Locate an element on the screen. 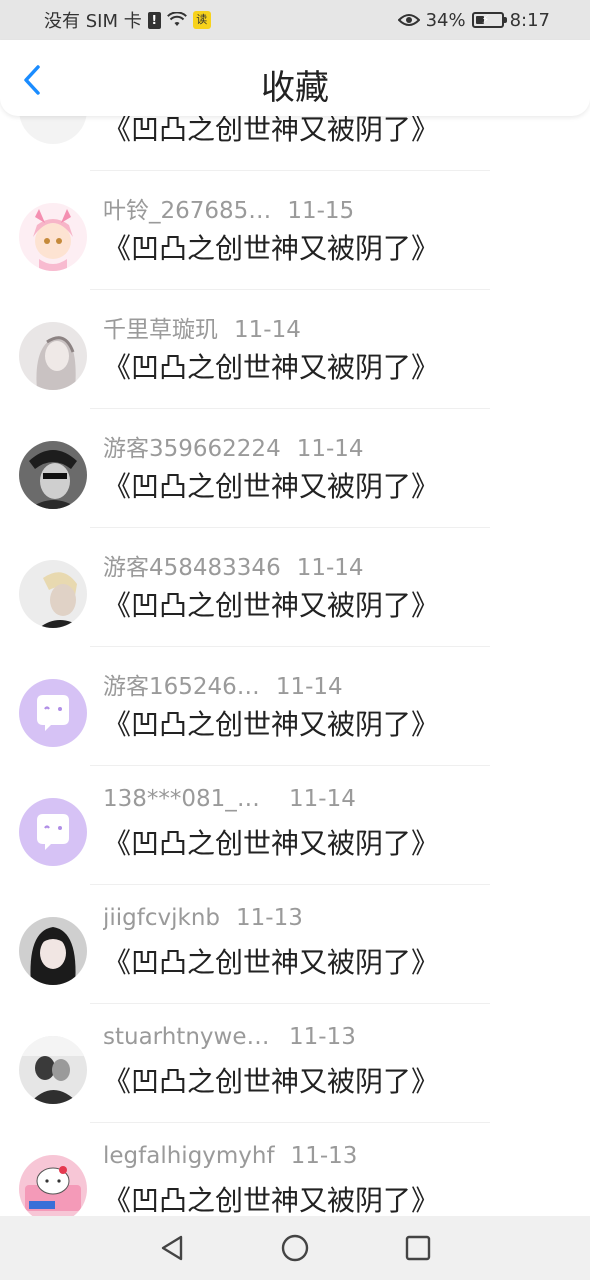 This screenshot has width=590, height=1280. status-left: 没有 SIM 卡 ! 读 is located at coordinates (127, 20).